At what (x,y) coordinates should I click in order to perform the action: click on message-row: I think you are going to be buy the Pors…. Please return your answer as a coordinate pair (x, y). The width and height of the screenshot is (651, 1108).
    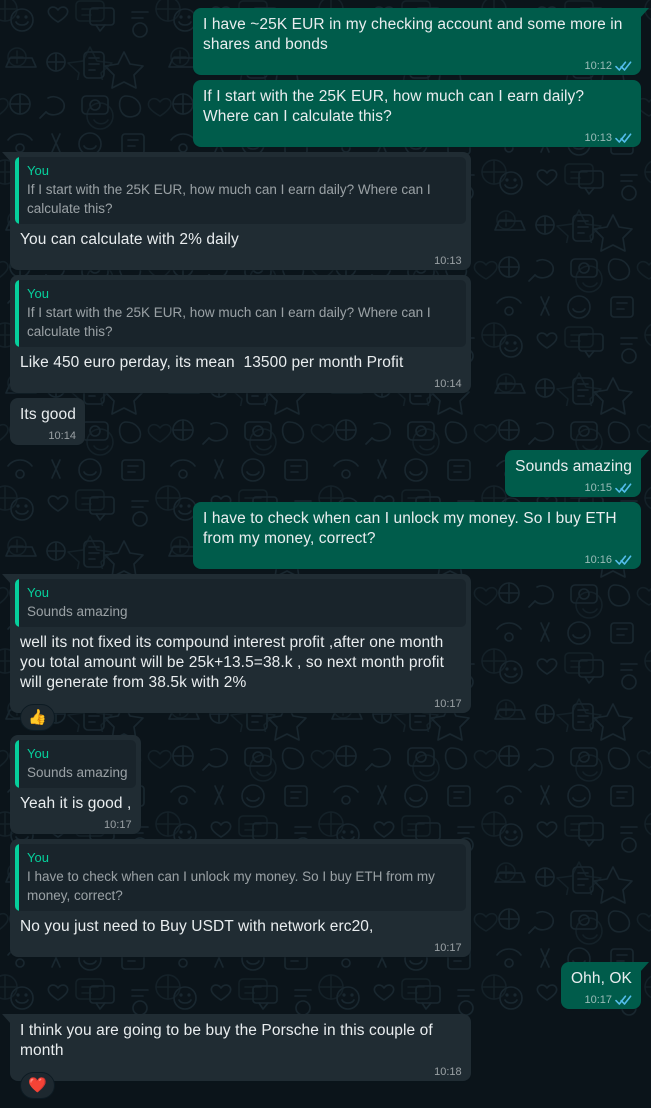
    Looking at the image, I should click on (321, 1056).